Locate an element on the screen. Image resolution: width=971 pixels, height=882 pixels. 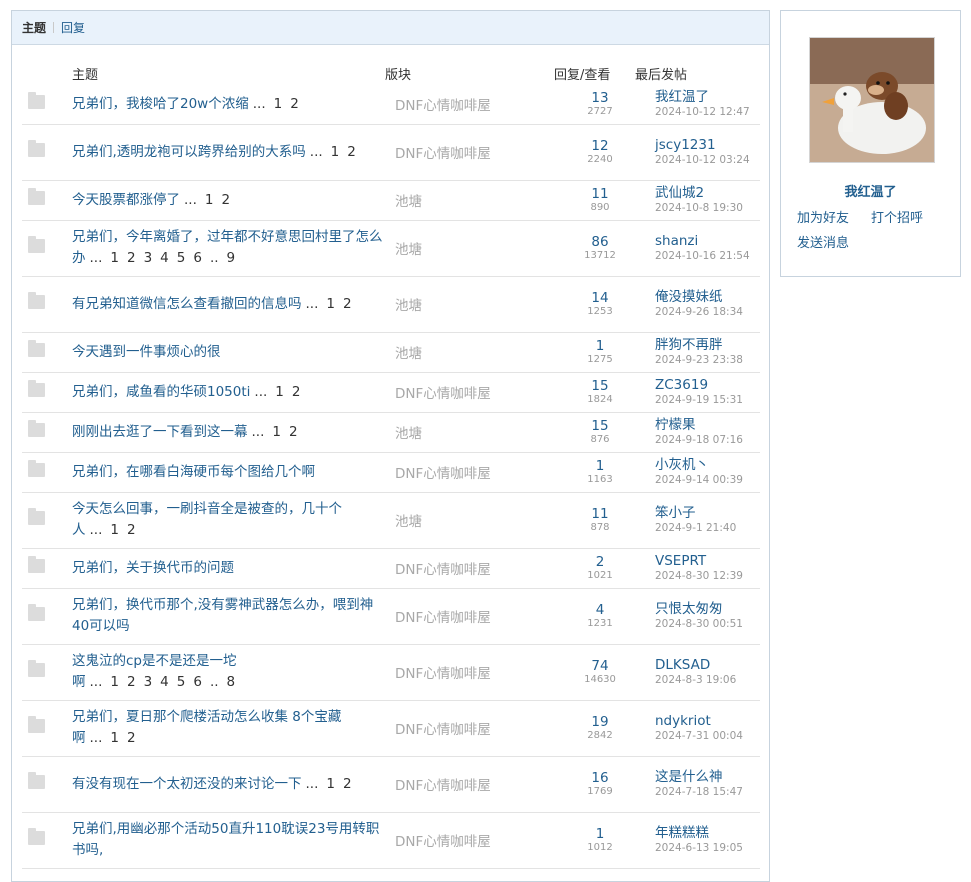
tab-replies: 回复 is located at coordinates (73, 27).